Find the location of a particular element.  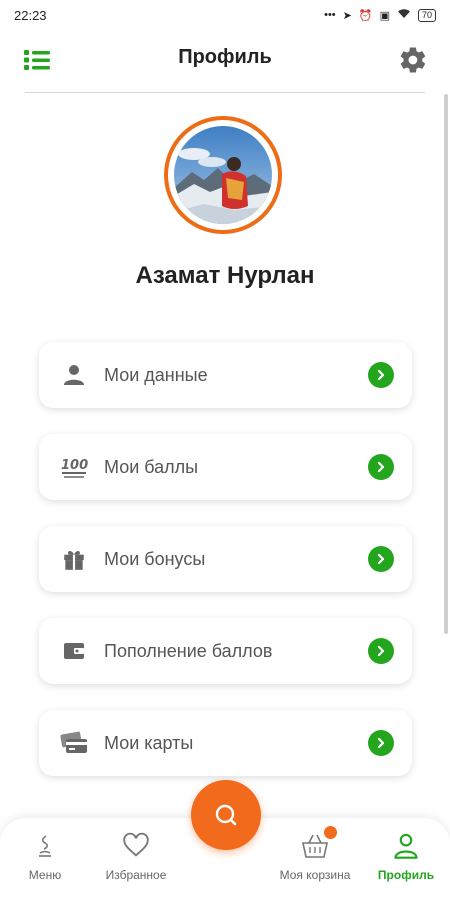

nav-item-favorites: Избранное is located at coordinates (136, 857).